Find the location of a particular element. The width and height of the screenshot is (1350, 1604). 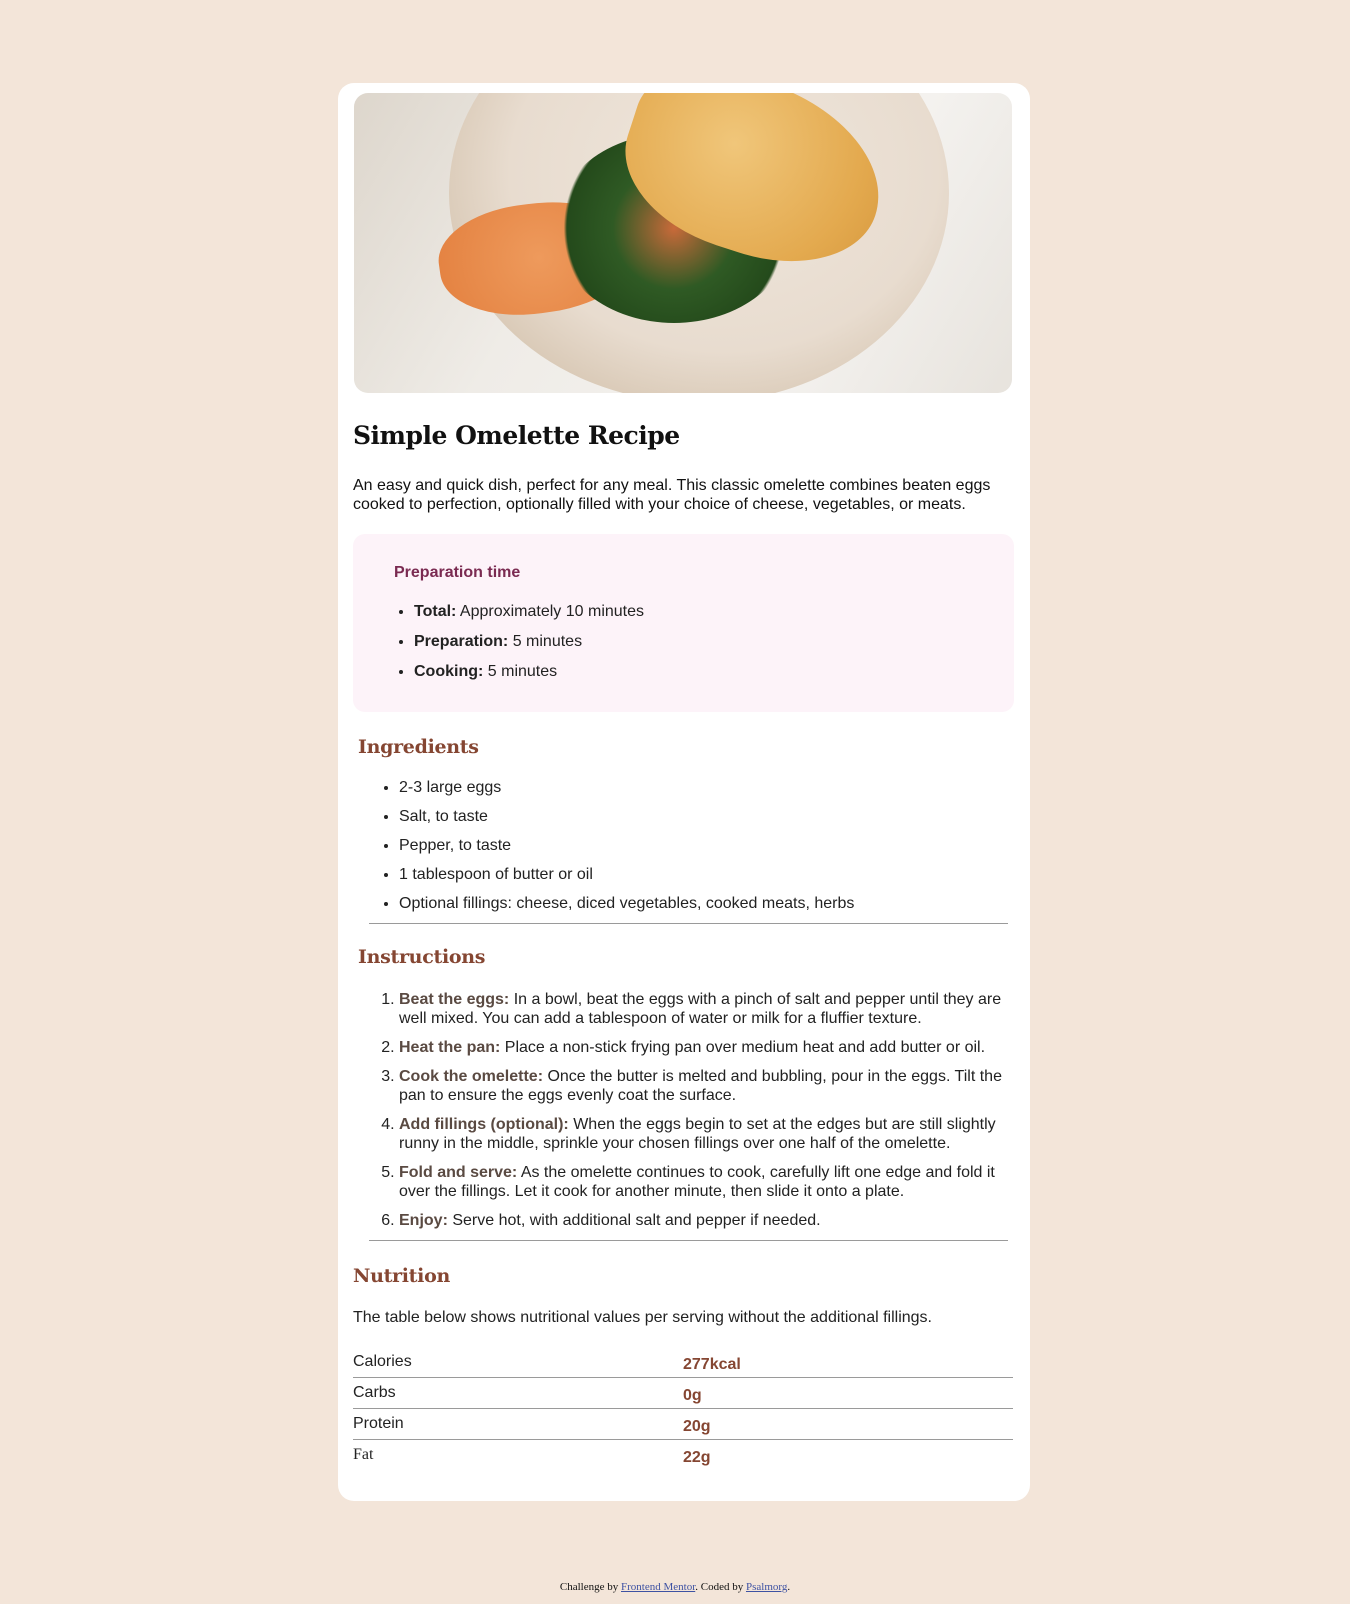

nutrient-name: Fat is located at coordinates (363, 1454).